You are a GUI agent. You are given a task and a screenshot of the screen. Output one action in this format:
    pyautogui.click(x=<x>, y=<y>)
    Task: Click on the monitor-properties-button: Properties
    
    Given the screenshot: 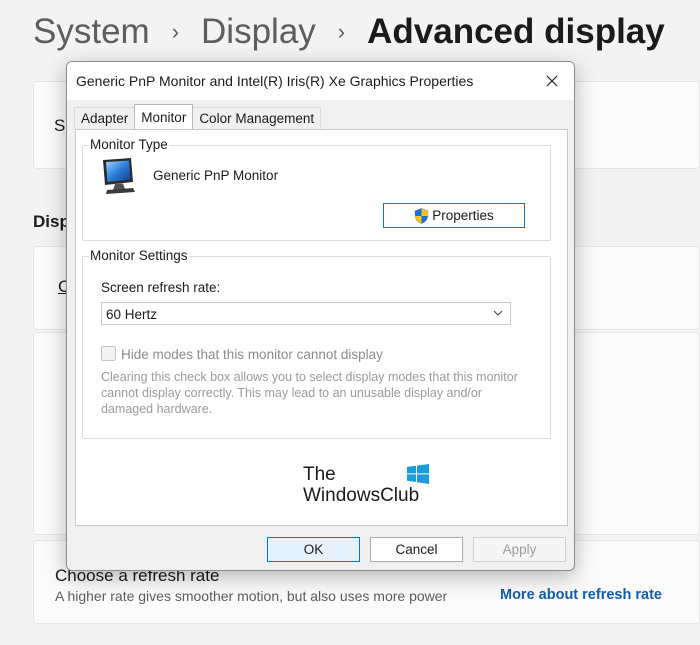 What is the action you would take?
    pyautogui.click(x=454, y=215)
    